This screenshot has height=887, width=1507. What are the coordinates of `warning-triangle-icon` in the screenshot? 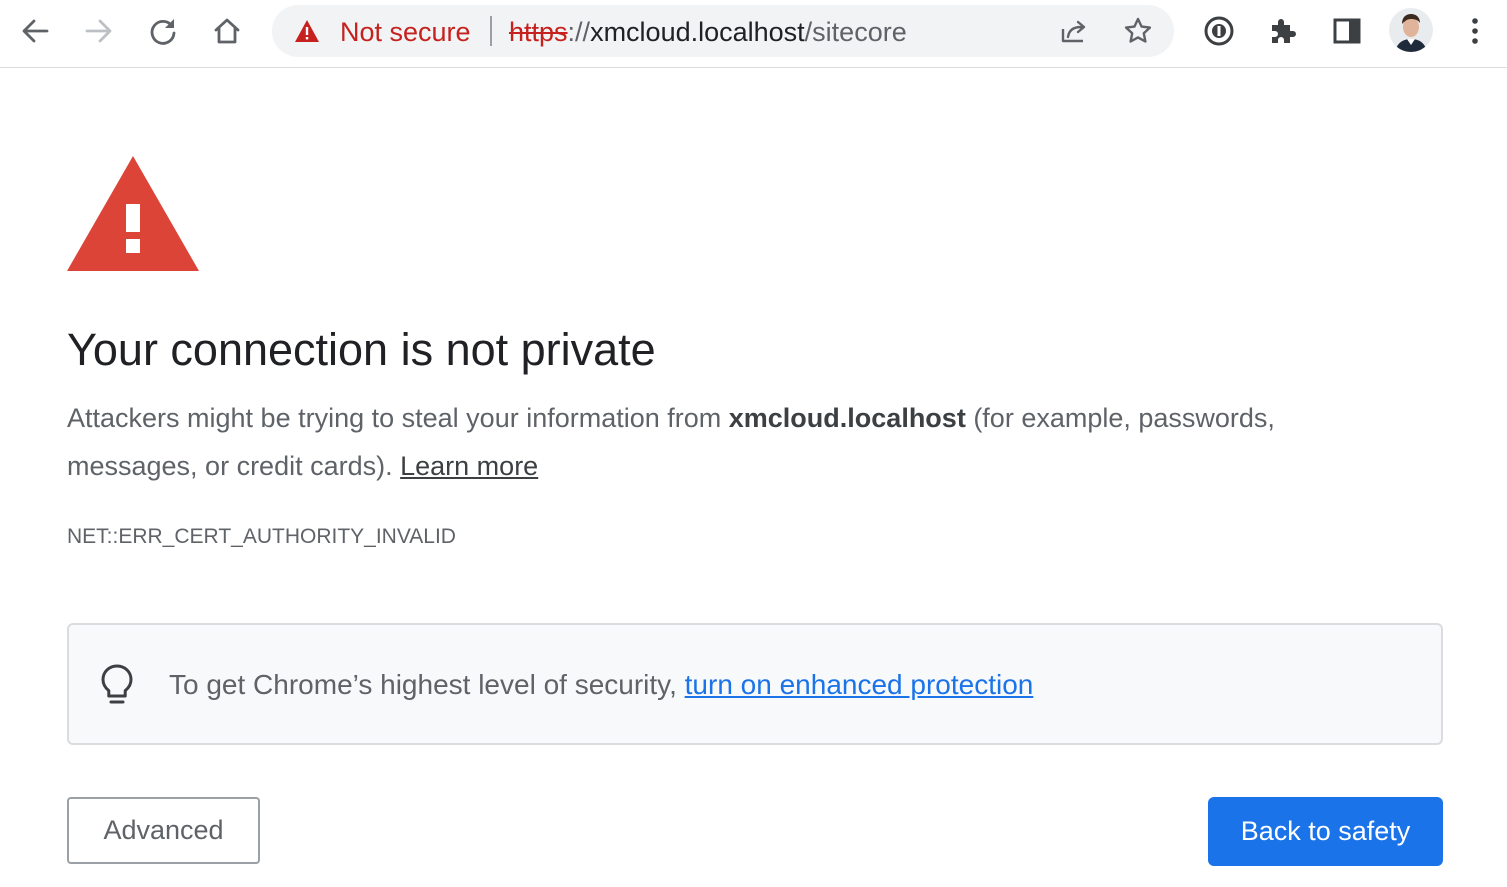 It's located at (133, 213).